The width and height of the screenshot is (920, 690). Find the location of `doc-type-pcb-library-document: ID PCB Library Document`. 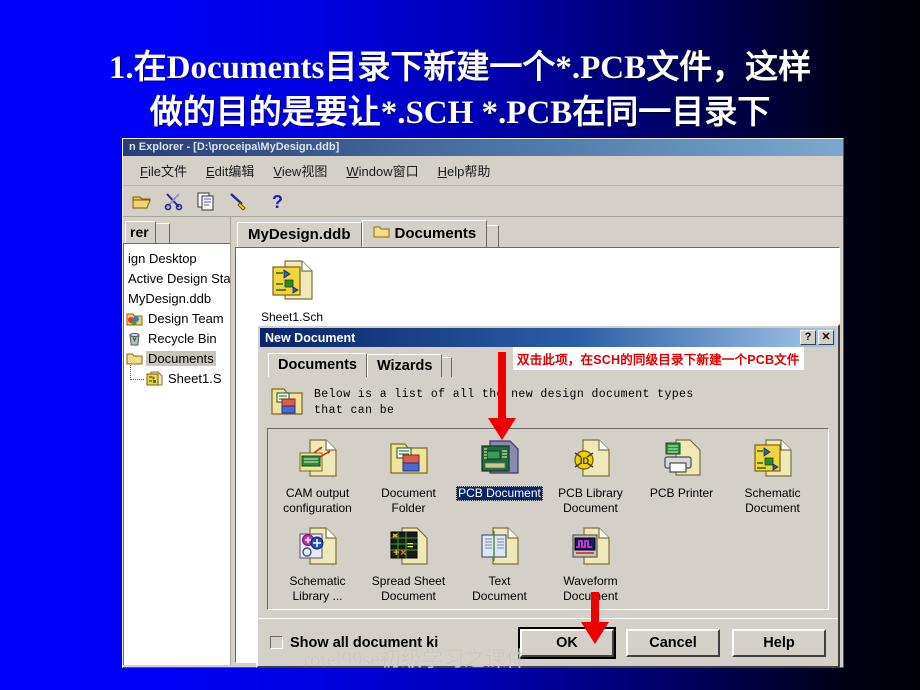

doc-type-pcb-library-document: ID PCB Library Document is located at coordinates (590, 476).